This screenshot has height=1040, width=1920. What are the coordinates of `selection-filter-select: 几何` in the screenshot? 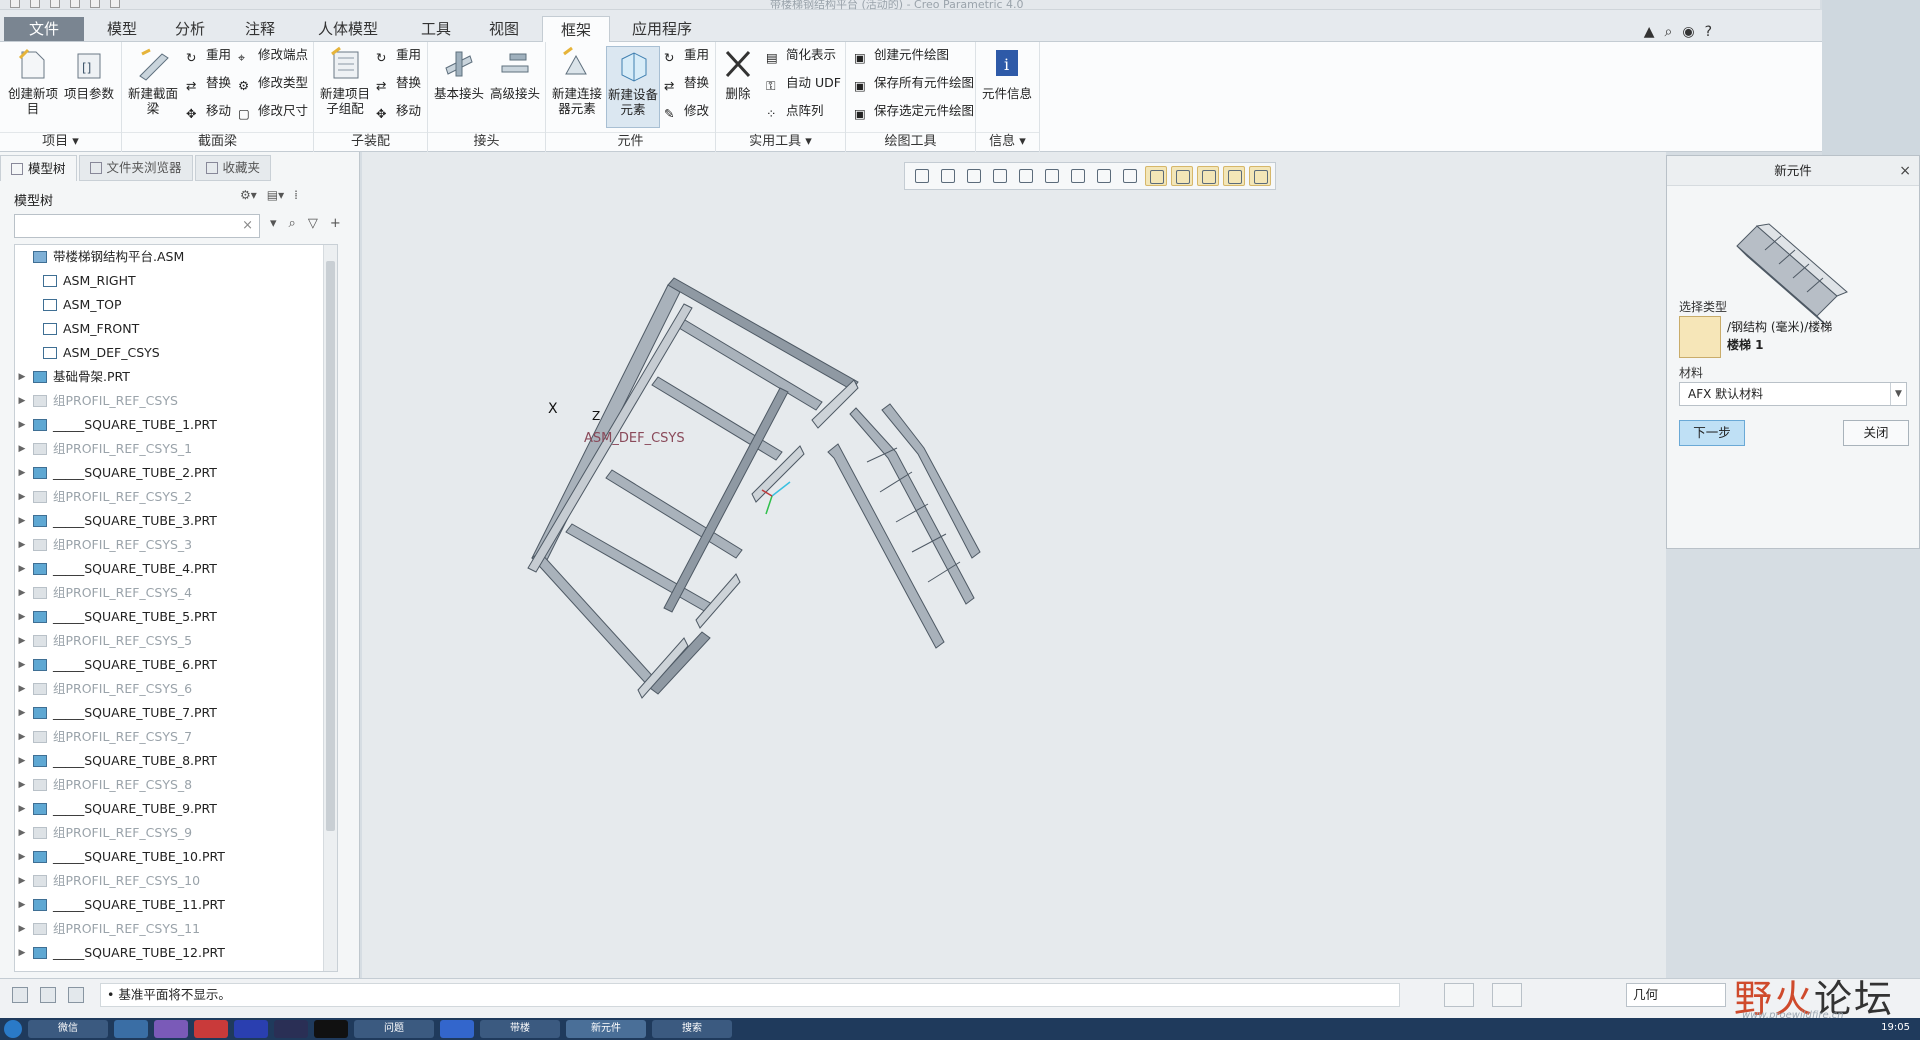 It's located at (1676, 995).